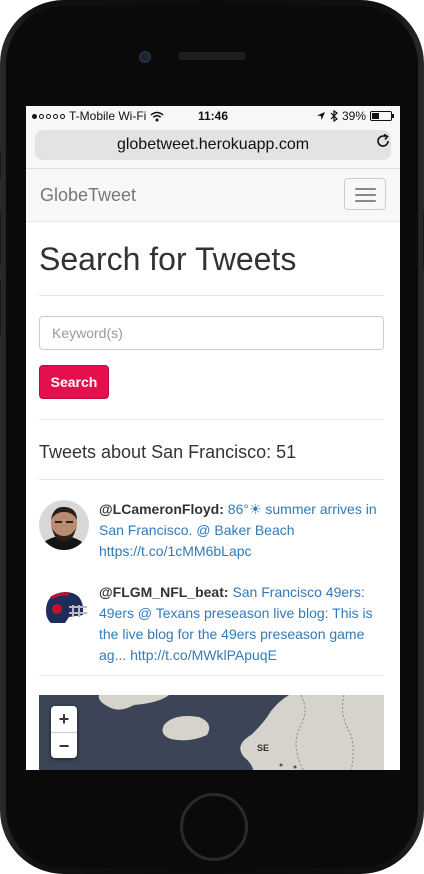  I want to click on tweet-handle: @FLGM_NFL_beat:, so click(164, 592).